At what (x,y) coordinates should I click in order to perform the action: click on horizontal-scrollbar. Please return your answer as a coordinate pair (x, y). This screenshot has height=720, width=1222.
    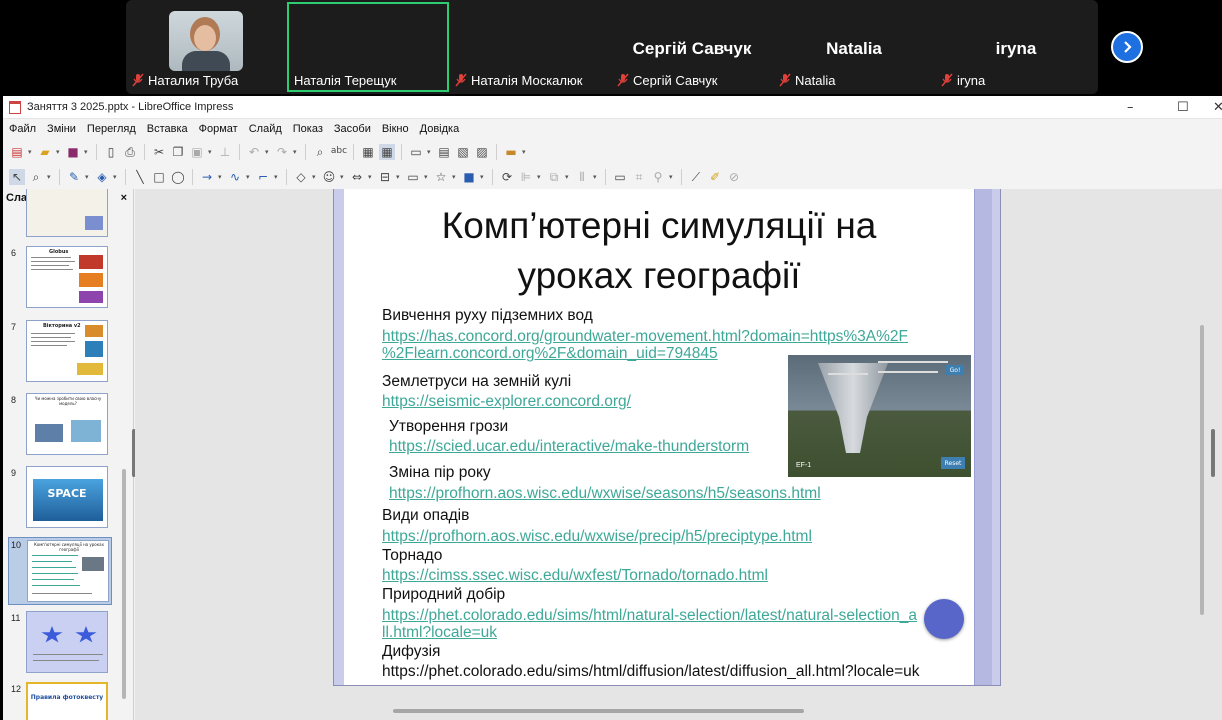
    Looking at the image, I should click on (598, 711).